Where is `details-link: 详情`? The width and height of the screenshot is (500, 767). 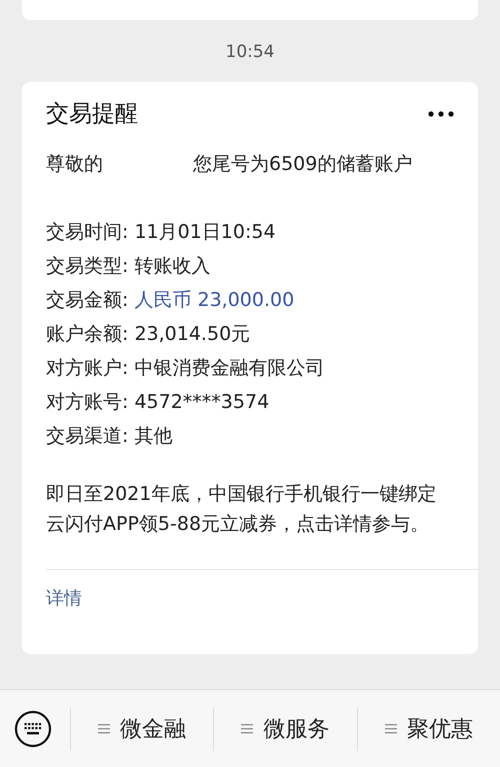
details-link: 详情 is located at coordinates (250, 598).